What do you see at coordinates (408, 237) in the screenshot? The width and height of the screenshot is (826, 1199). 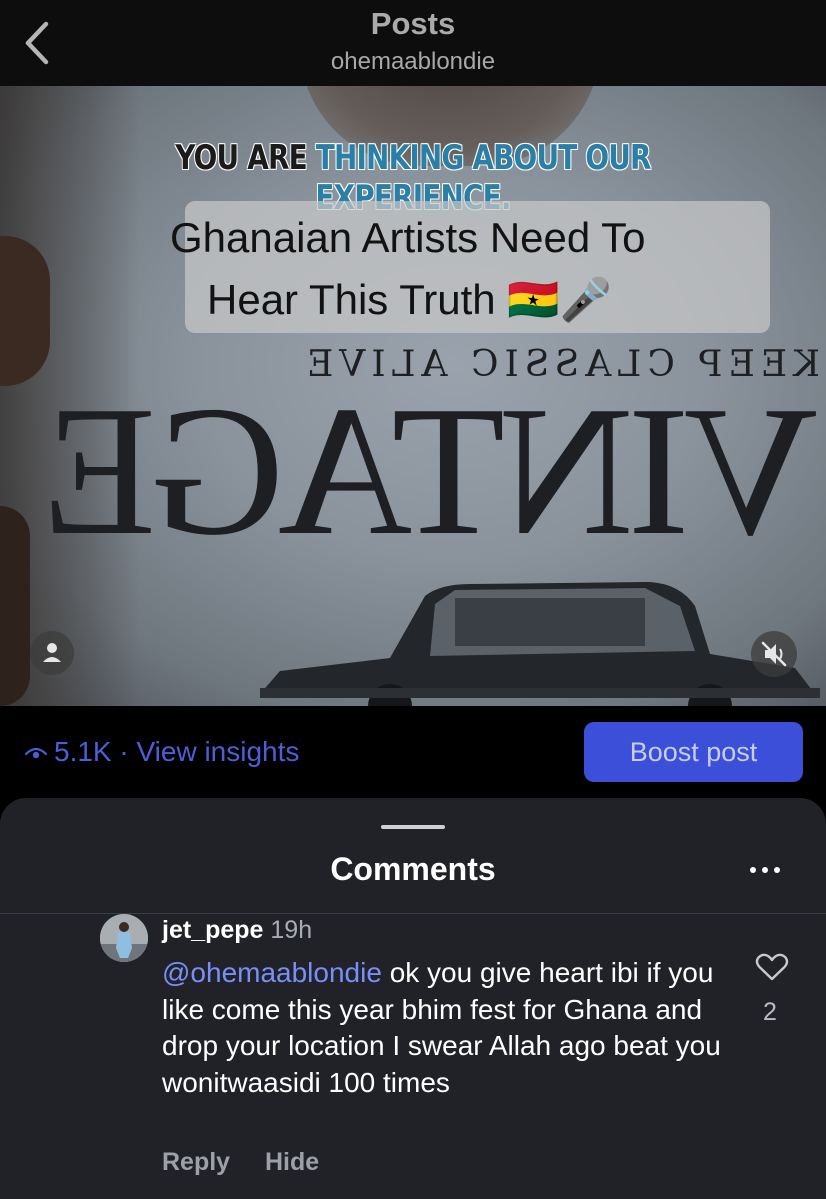 I see `caption-line-1: Ghanaian Artists Need To` at bounding box center [408, 237].